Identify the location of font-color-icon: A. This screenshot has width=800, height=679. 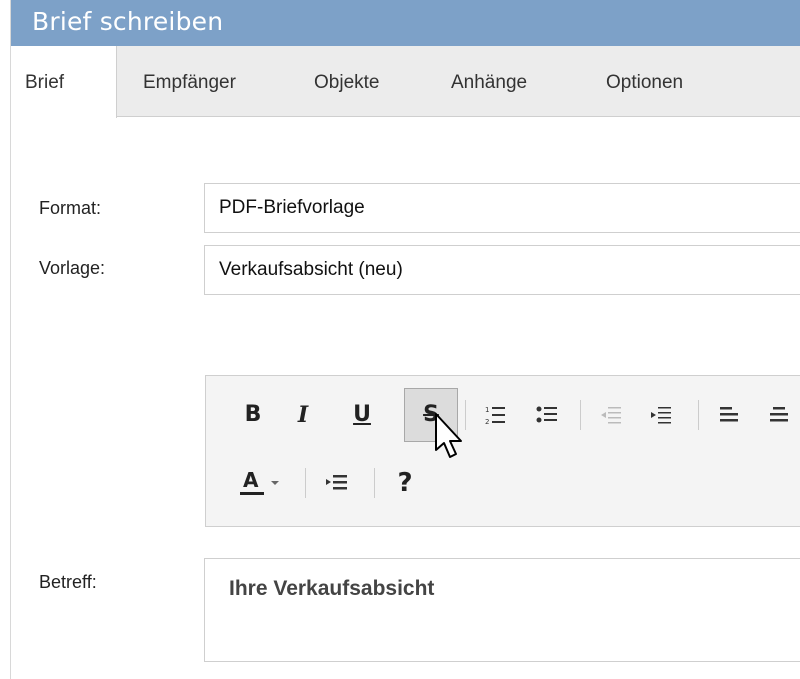
(252, 483).